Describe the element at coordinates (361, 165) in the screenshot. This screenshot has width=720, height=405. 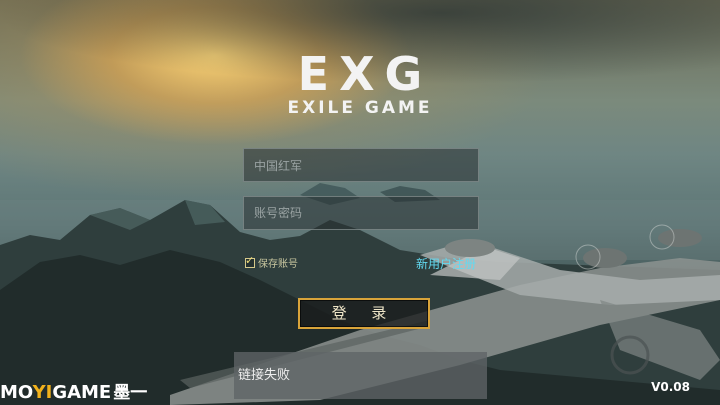
I see `username-input` at that location.